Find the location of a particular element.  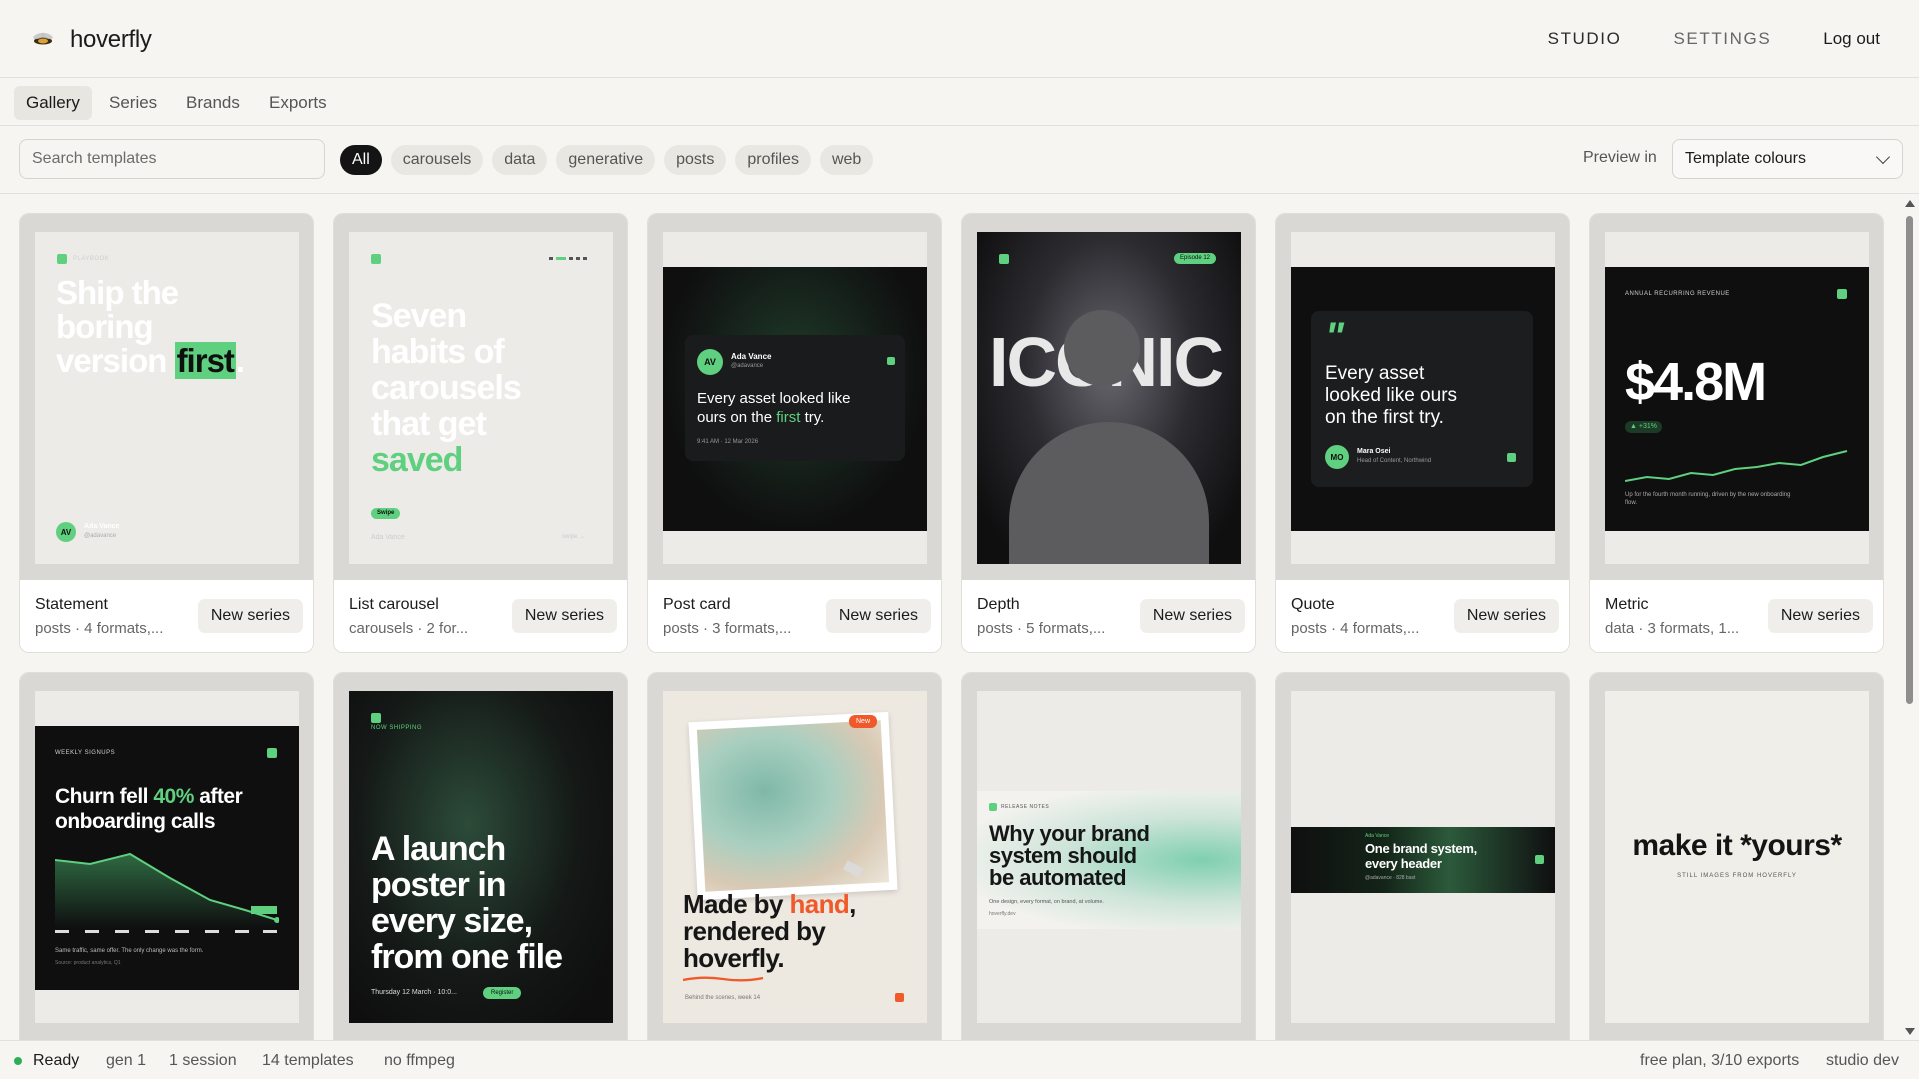

post-text-line: try. is located at coordinates (814, 417).